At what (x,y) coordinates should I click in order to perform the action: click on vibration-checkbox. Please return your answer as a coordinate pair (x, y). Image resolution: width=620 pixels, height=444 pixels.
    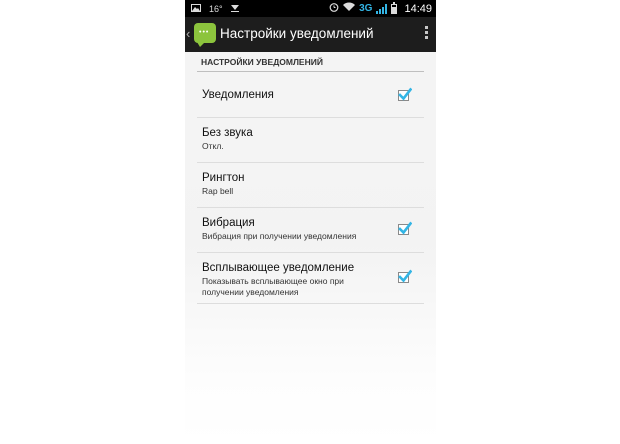
    Looking at the image, I should click on (405, 228).